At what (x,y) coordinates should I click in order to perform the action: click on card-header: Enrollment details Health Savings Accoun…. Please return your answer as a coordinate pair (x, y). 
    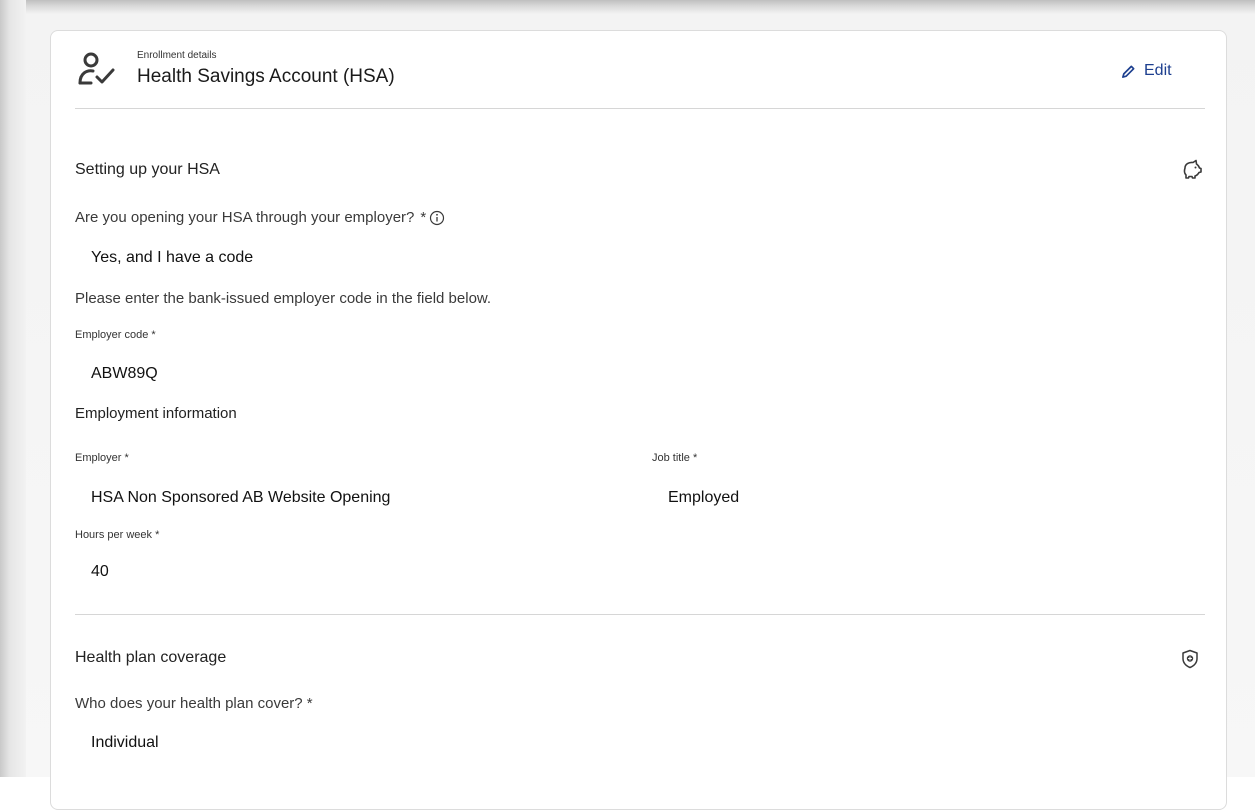
    Looking at the image, I should click on (639, 70).